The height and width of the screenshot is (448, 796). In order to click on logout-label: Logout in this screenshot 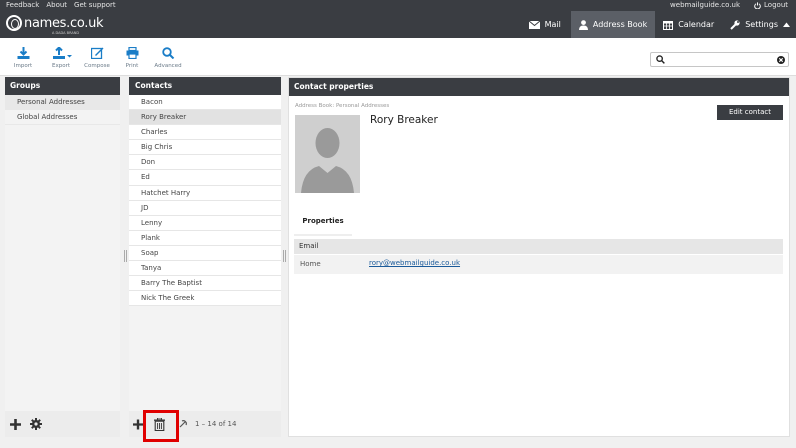, I will do `click(776, 5)`.